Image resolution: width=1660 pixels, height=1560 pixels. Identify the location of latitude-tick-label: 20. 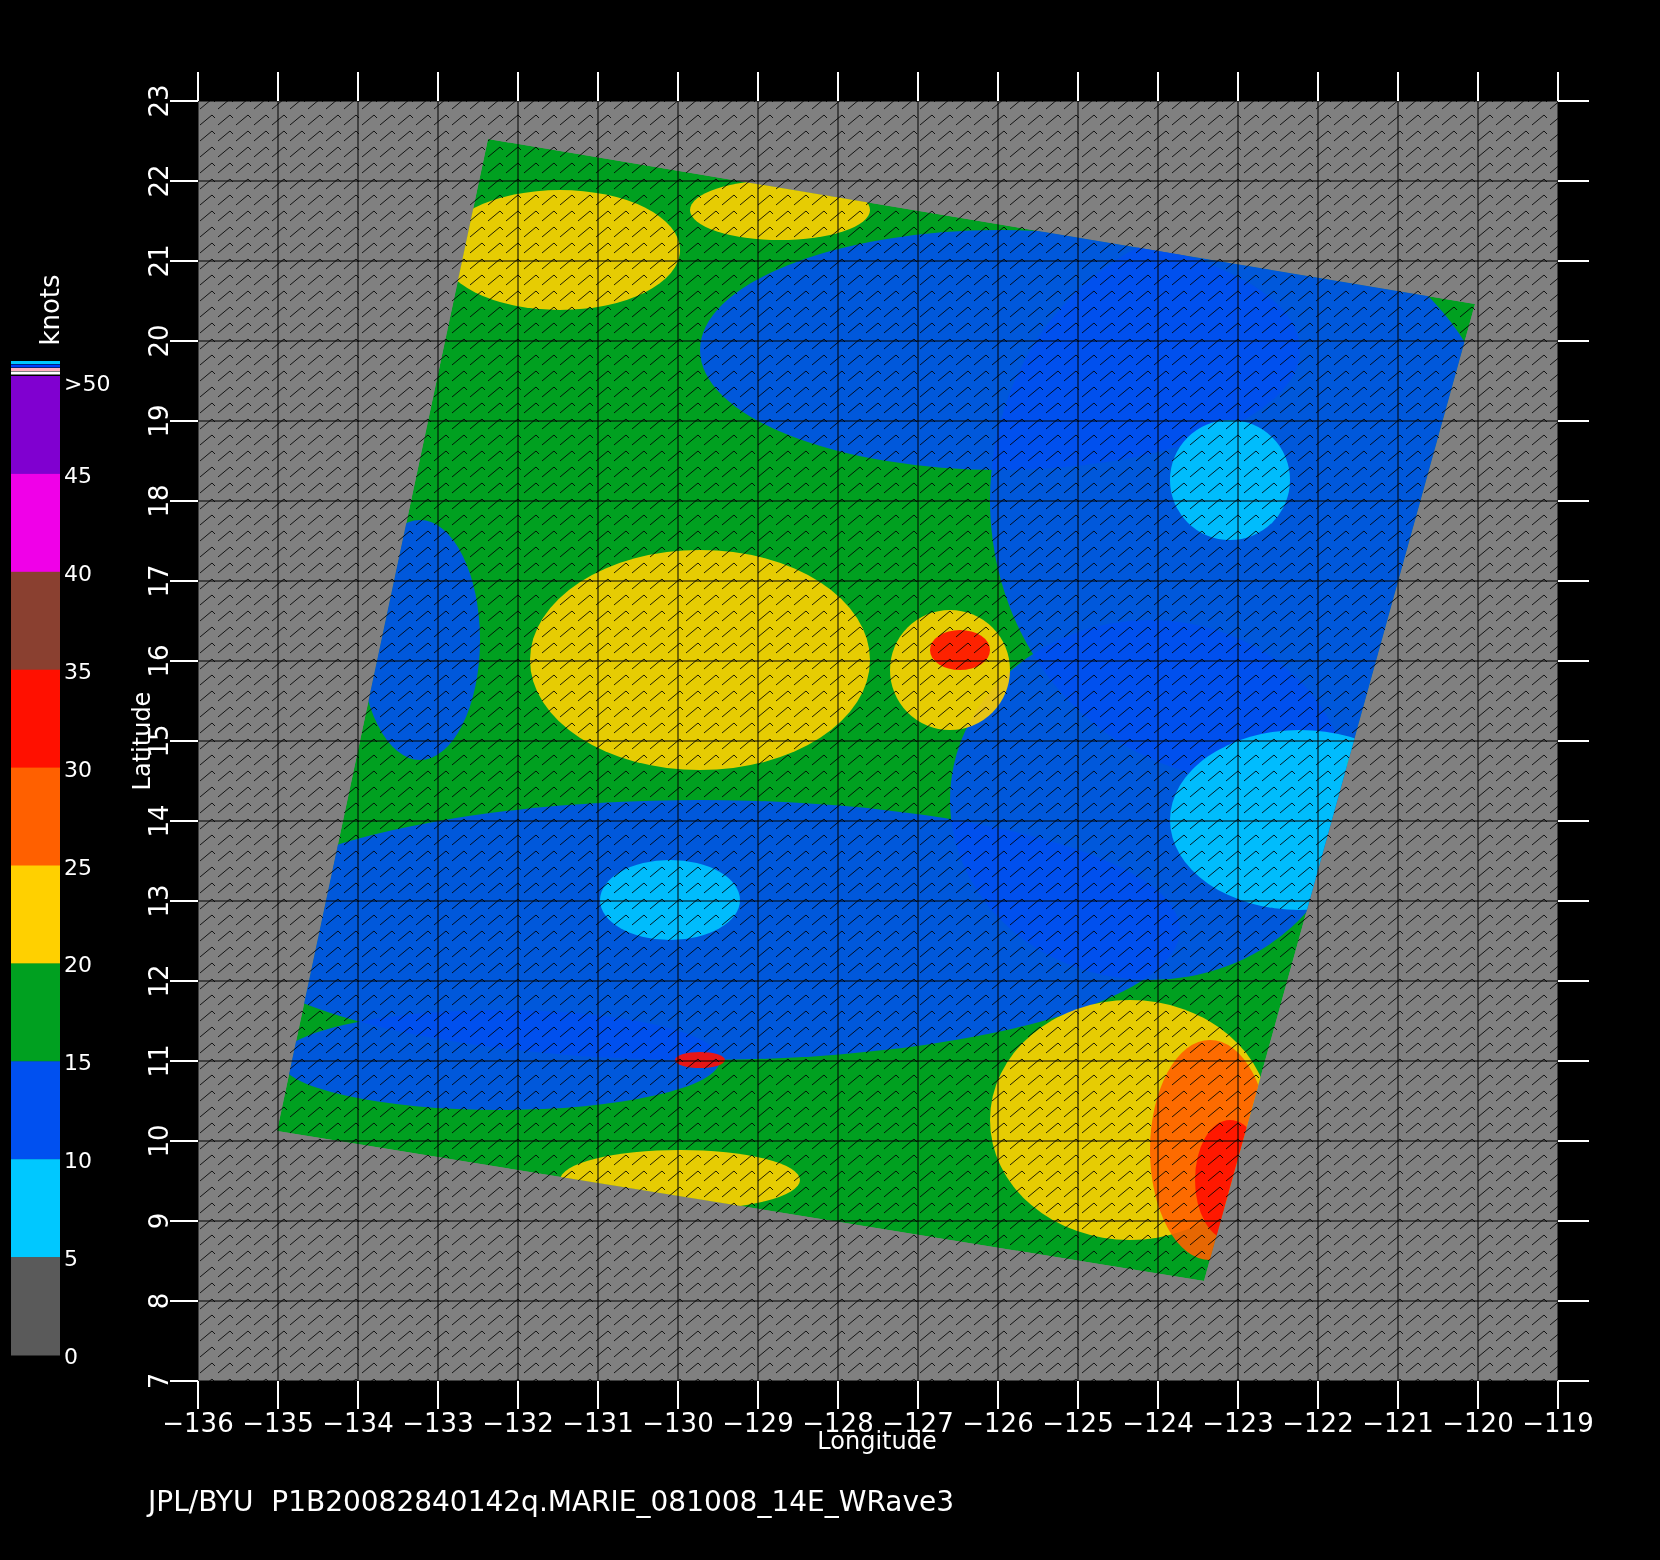
(159, 341).